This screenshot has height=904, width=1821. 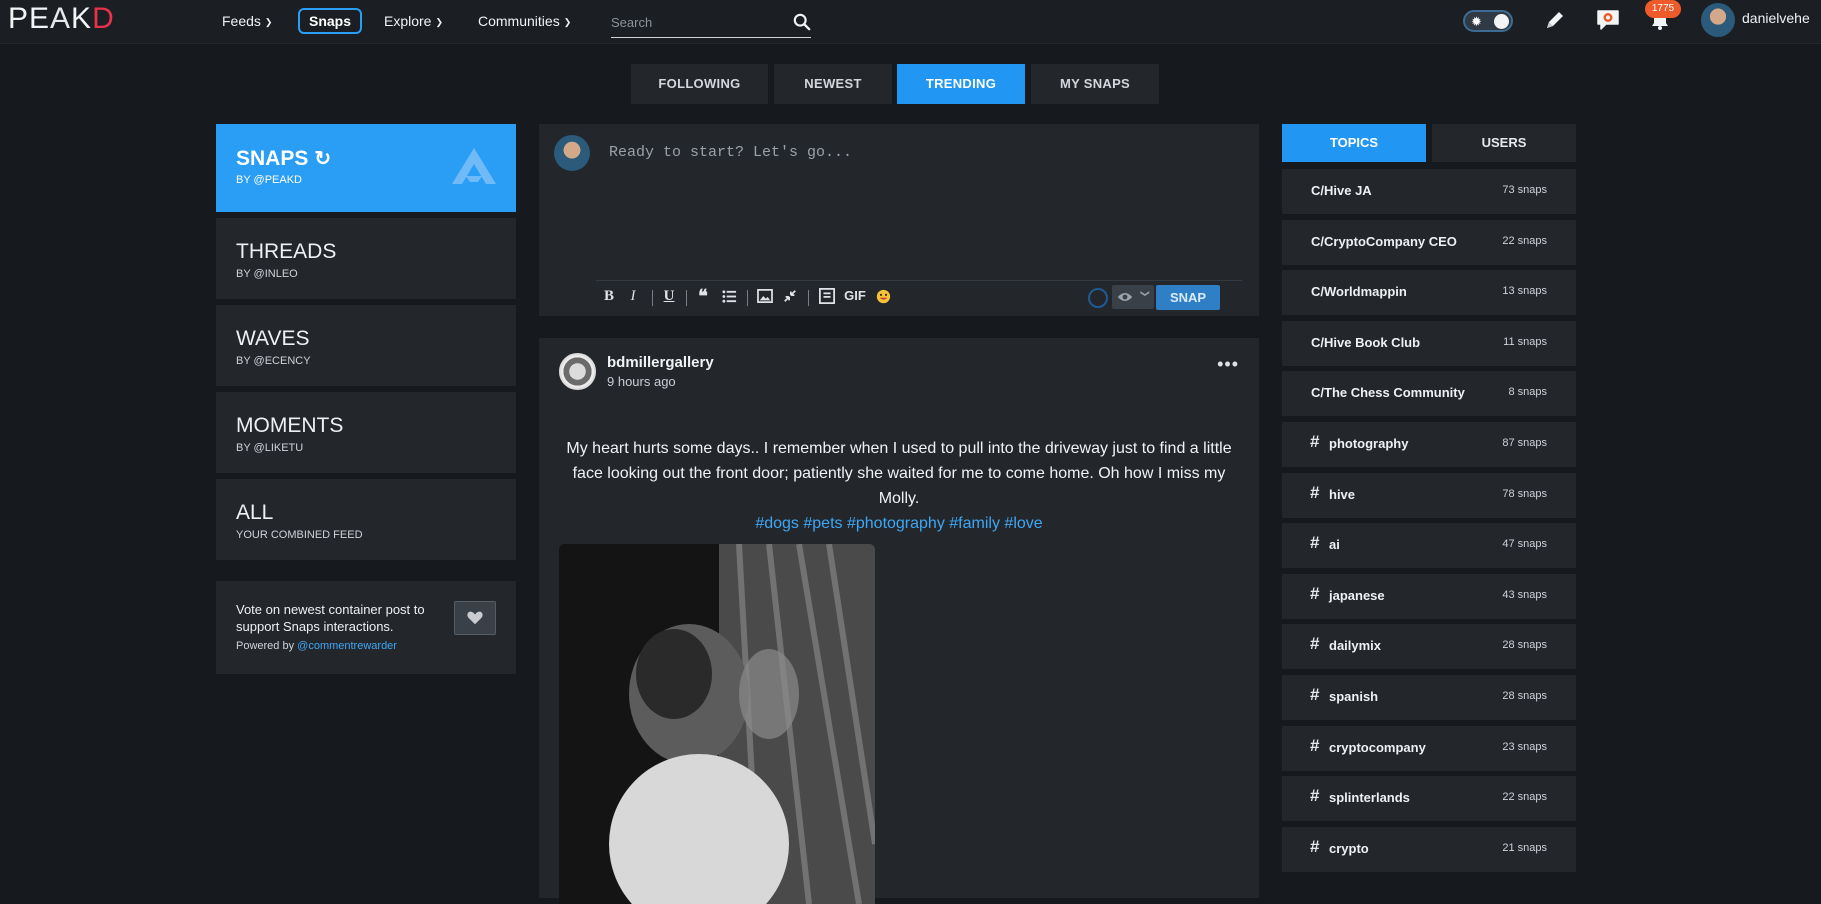 What do you see at coordinates (290, 425) in the screenshot?
I see `container-title: MOMENTS` at bounding box center [290, 425].